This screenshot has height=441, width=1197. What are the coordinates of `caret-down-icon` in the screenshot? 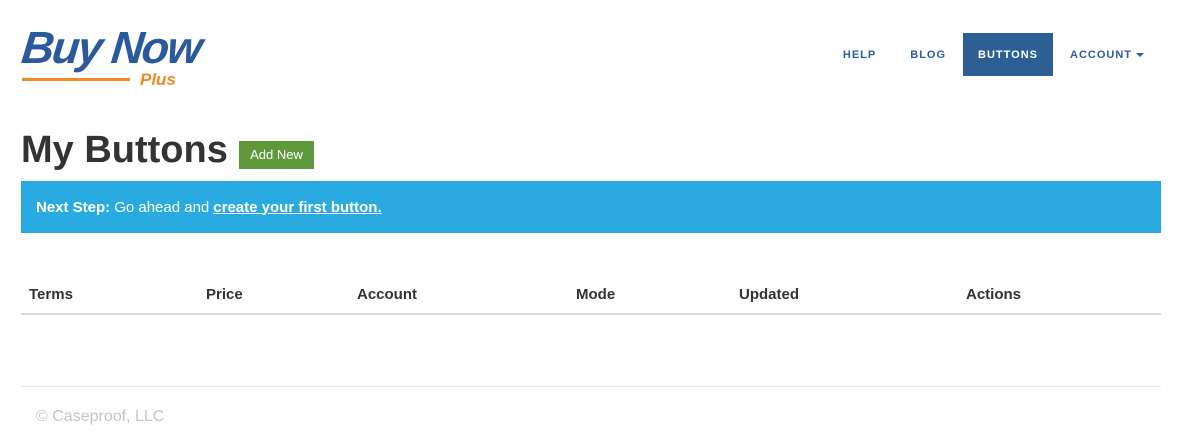 It's located at (1140, 54).